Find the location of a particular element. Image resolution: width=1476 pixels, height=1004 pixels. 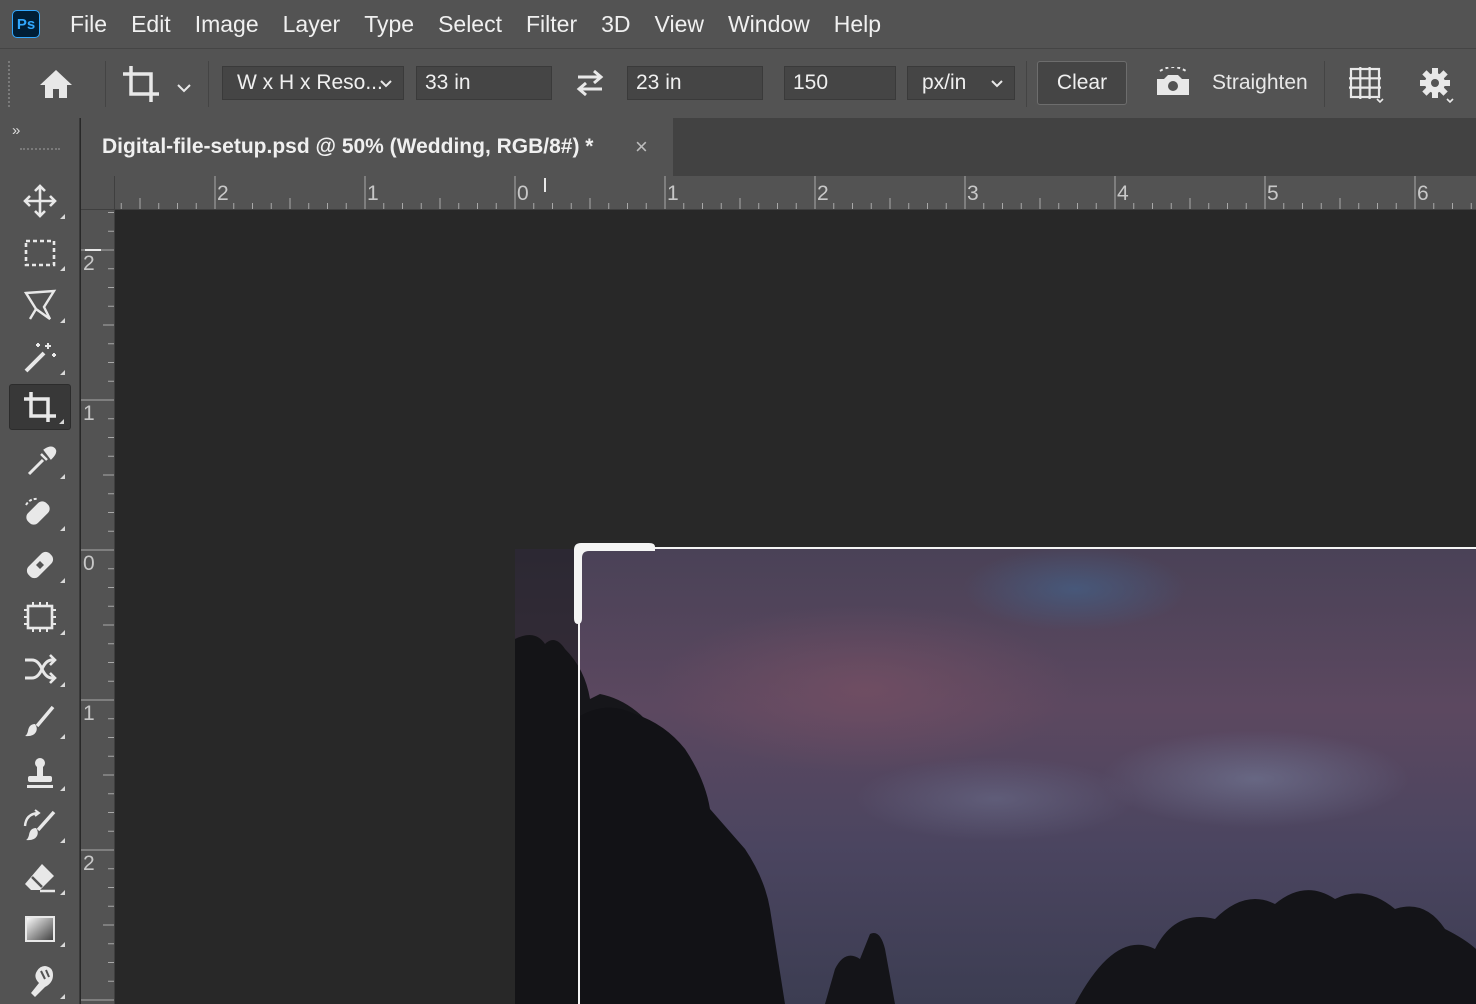

patch-tool is located at coordinates (40, 617).